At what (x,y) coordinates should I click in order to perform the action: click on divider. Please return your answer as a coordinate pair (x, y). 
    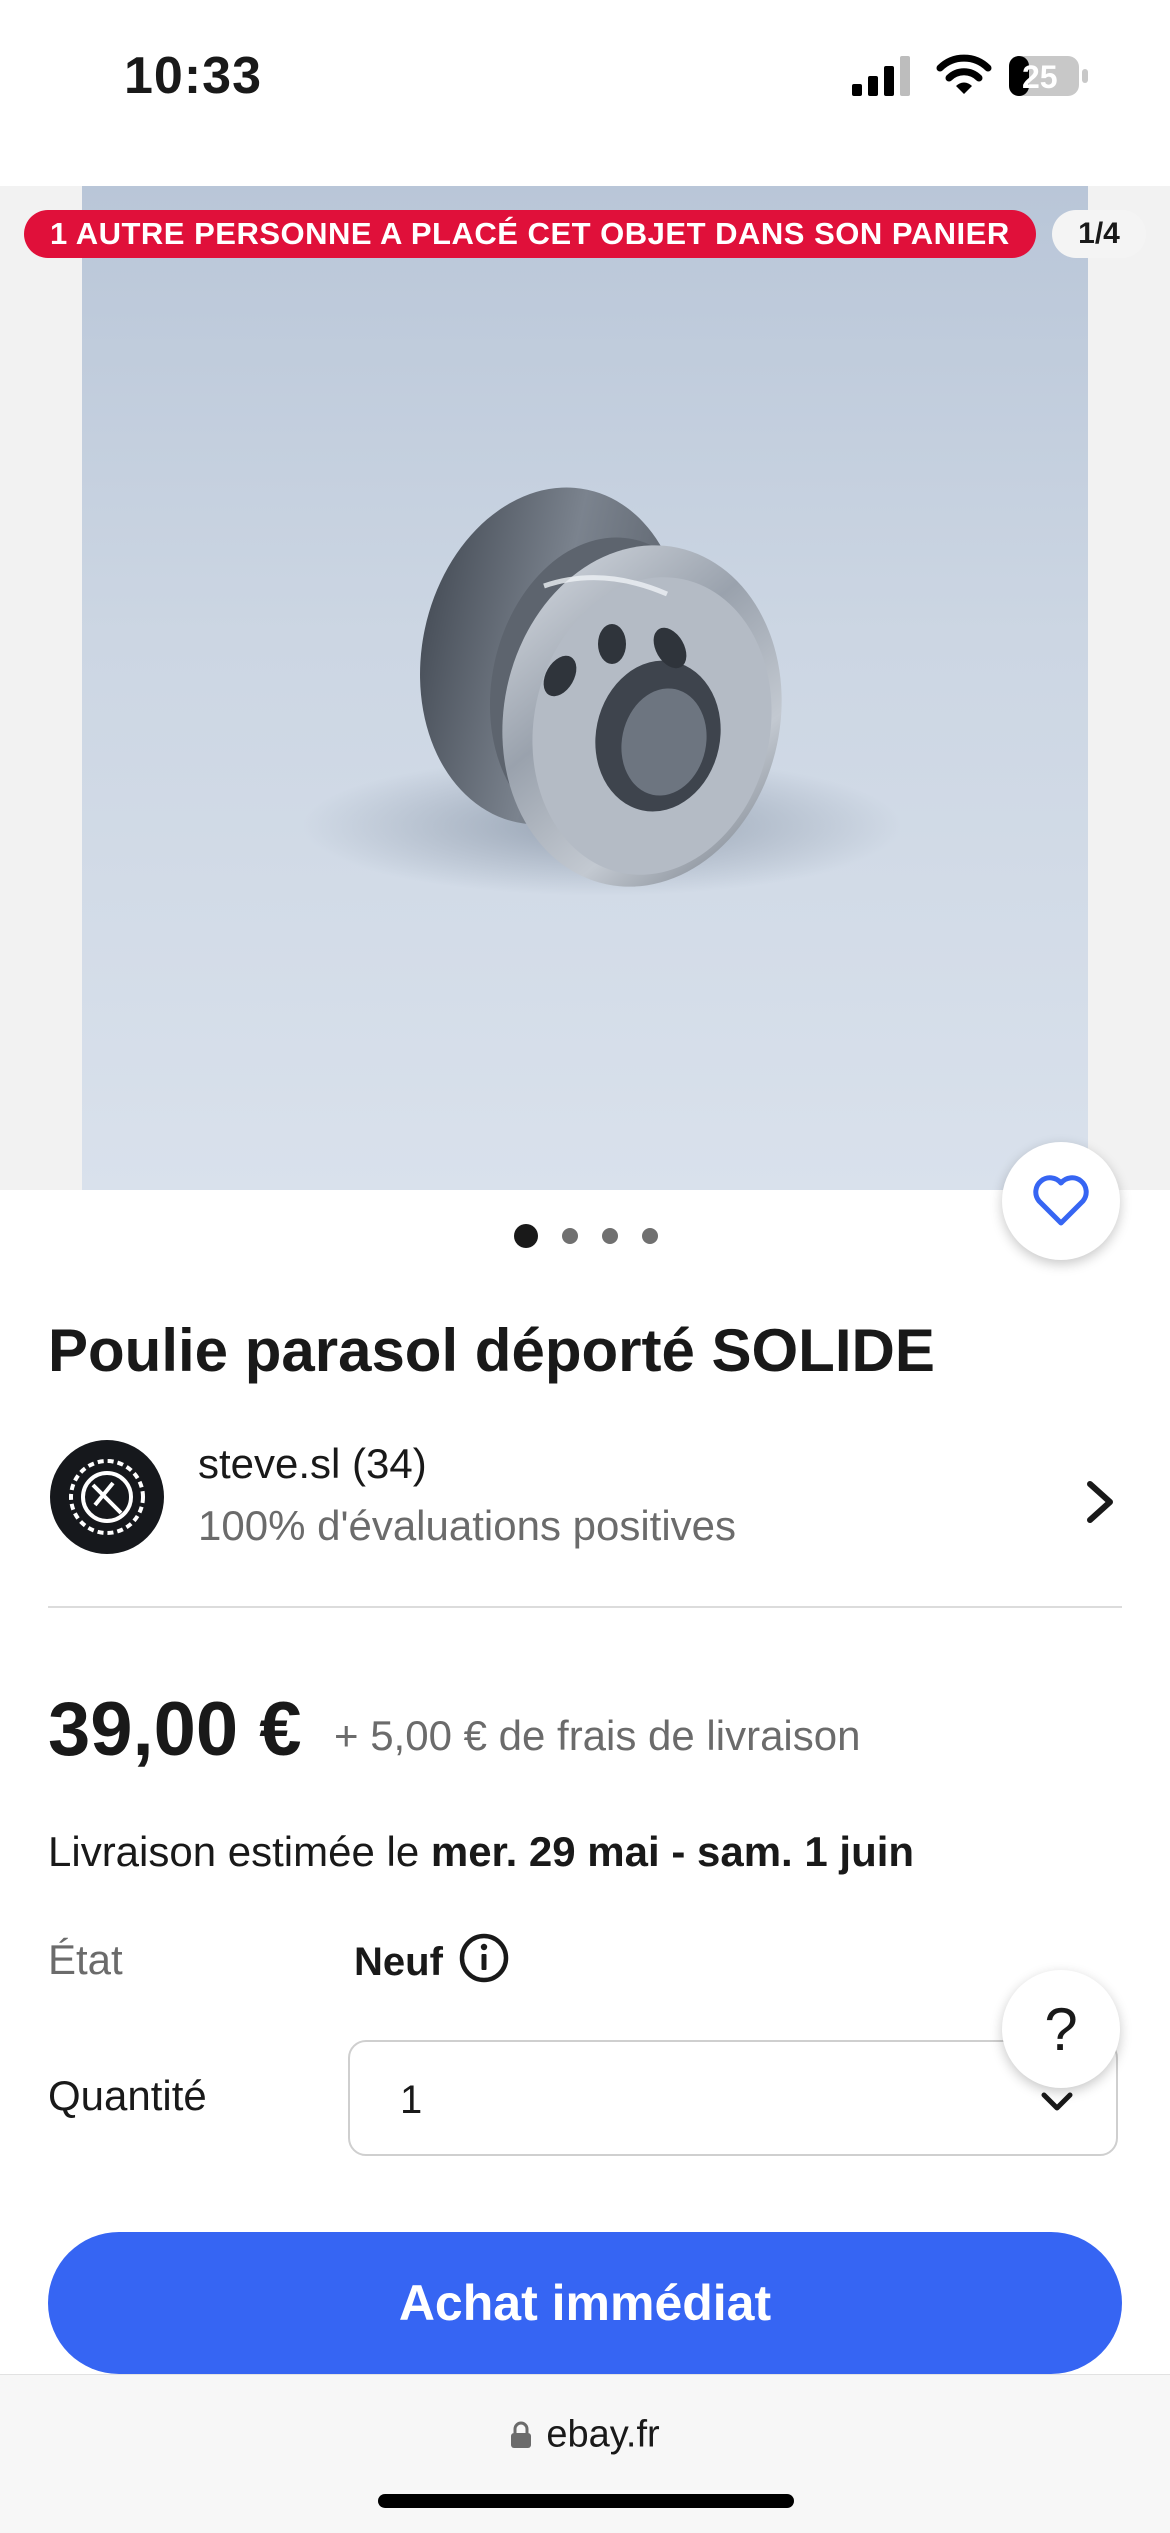
    Looking at the image, I should click on (585, 1607).